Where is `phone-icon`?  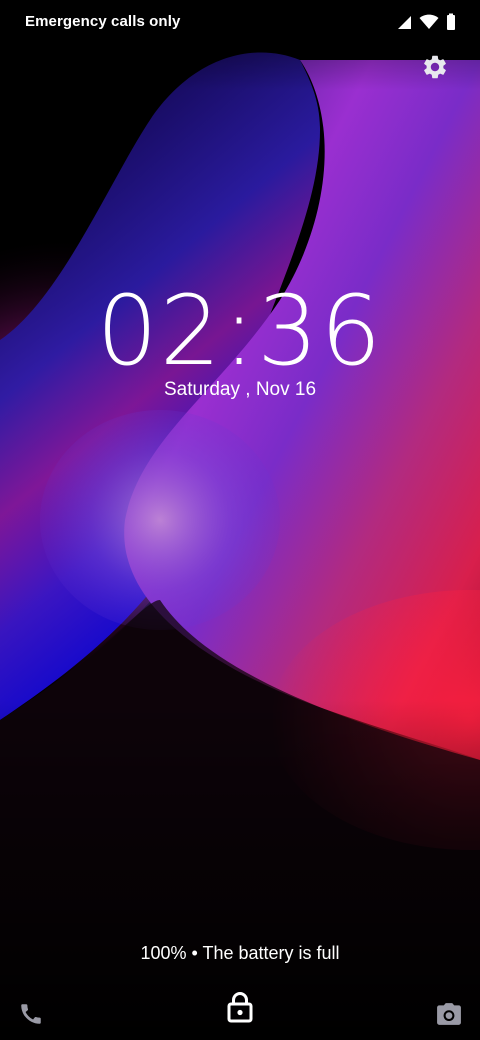
phone-icon is located at coordinates (31, 1014).